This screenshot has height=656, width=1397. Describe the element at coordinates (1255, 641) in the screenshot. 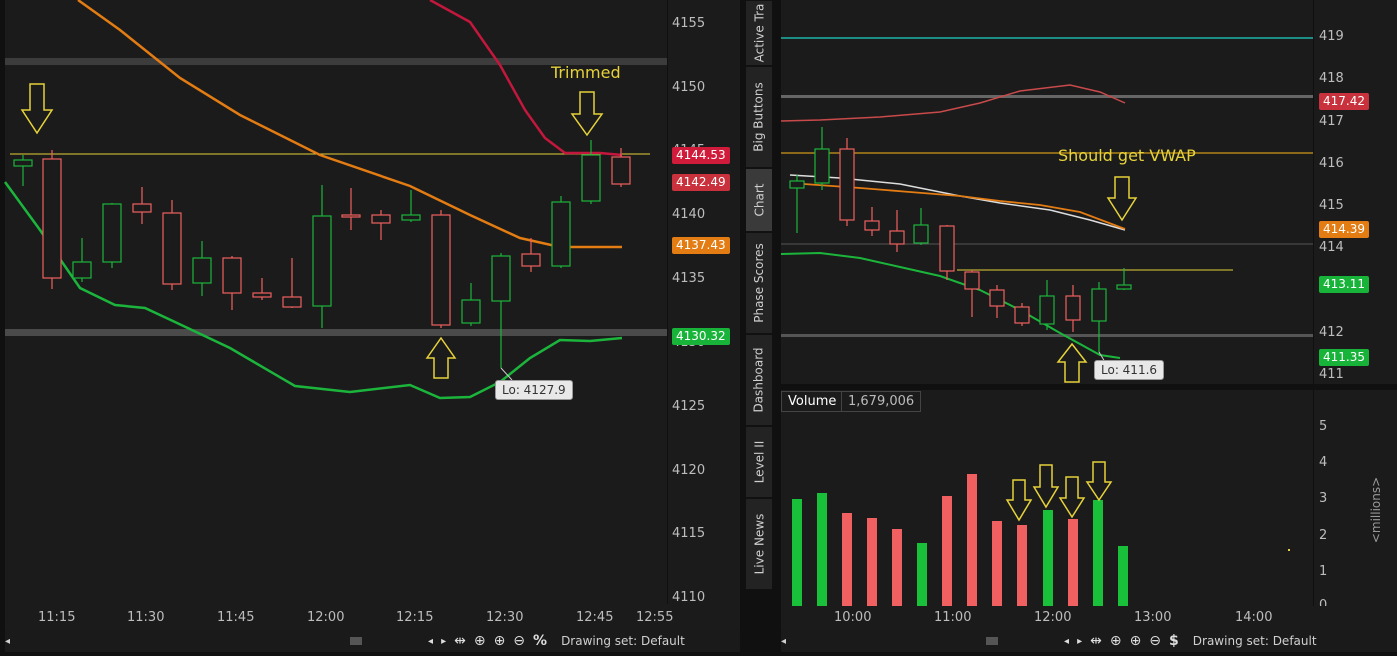

I see `right-drawing-set-label: Drawing set: Default` at that location.